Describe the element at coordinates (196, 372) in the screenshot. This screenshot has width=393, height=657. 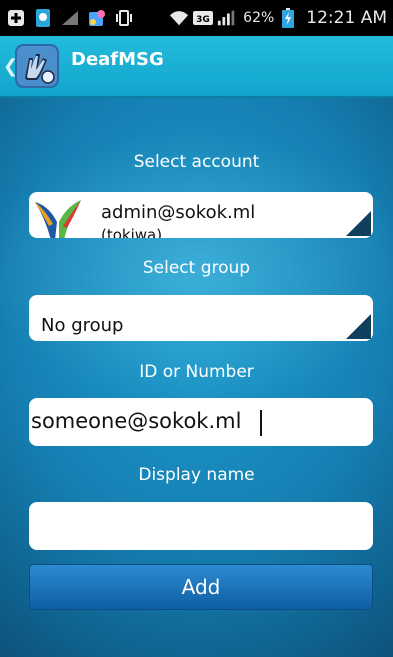
I see `id-label: ID or Number` at that location.